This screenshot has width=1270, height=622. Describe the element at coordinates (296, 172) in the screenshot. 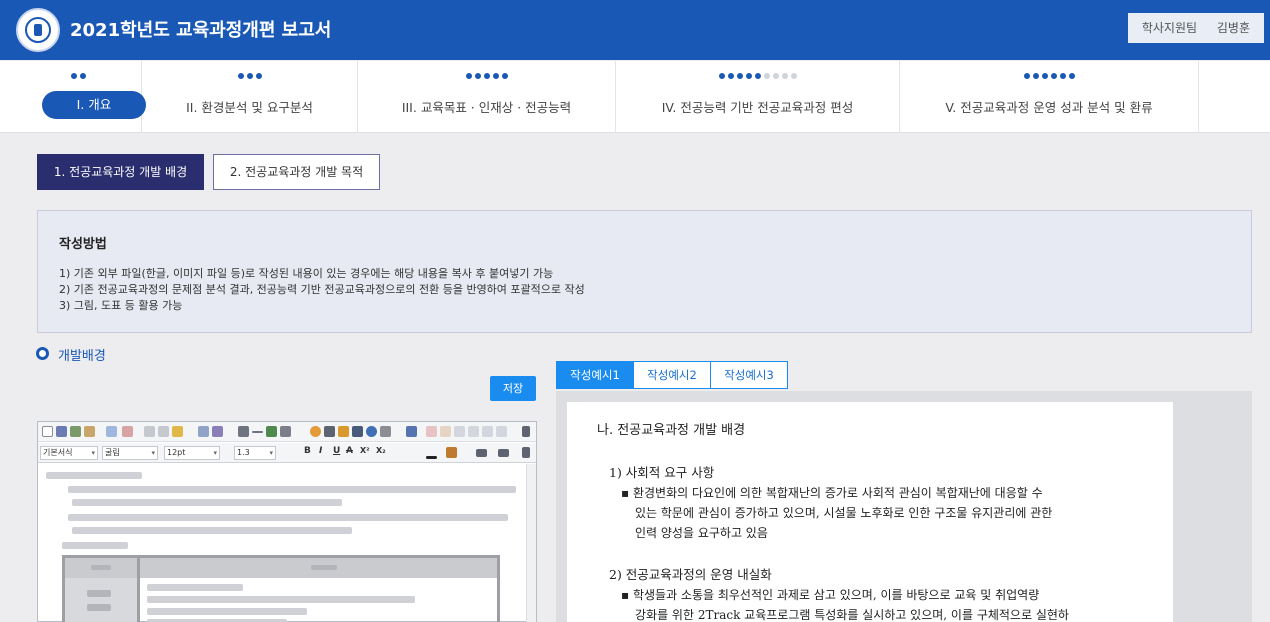

I see `subtab-development-purpose: 2. 전공교육과정 개발 목적` at that location.